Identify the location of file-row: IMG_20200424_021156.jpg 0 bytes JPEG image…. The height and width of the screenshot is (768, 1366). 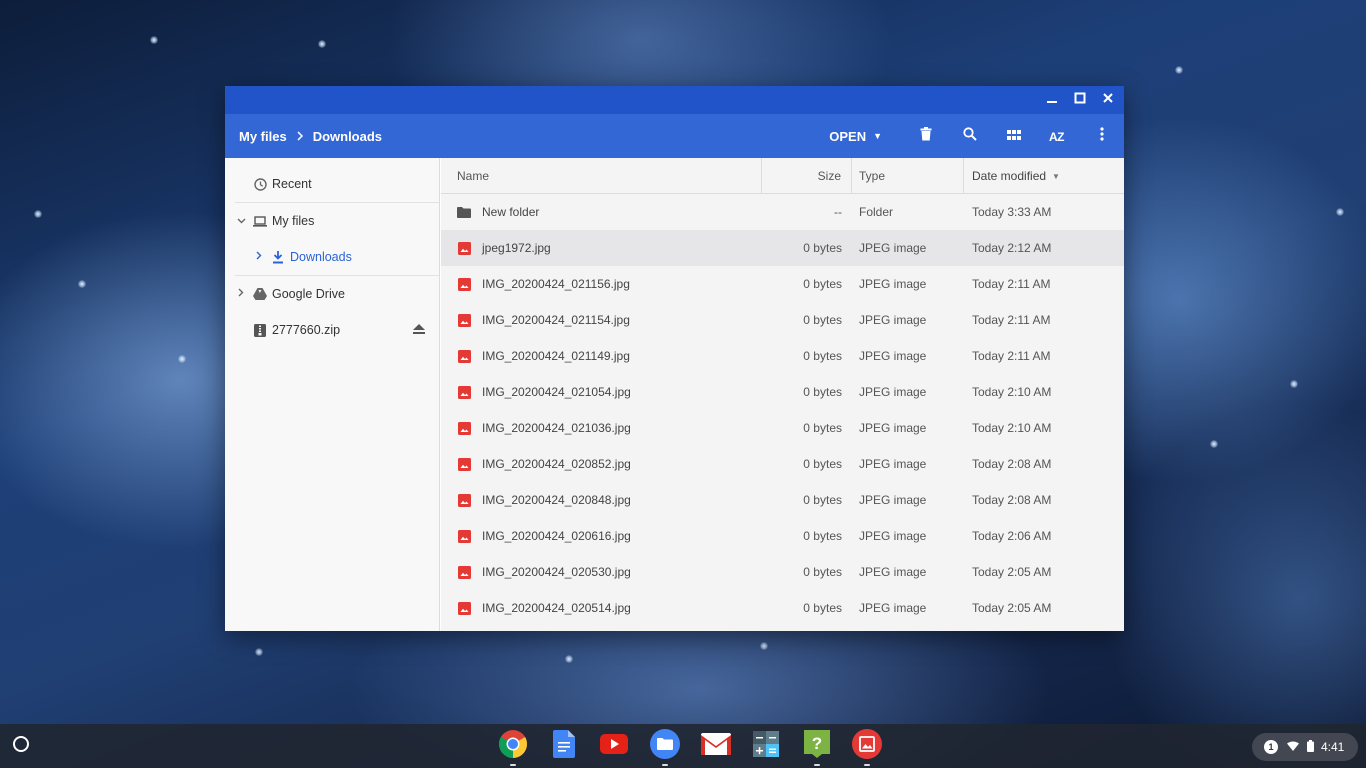
(782, 284).